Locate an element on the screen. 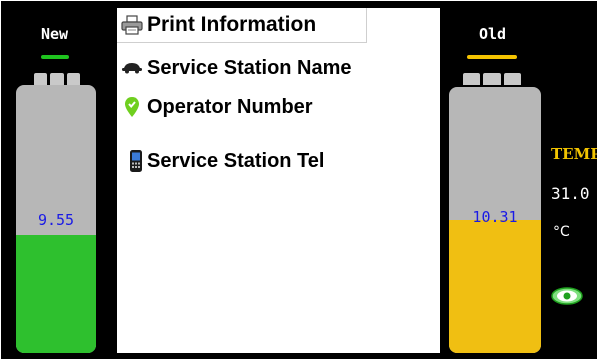 The width and height of the screenshot is (598, 361). old-tank-cap is located at coordinates (492, 79).